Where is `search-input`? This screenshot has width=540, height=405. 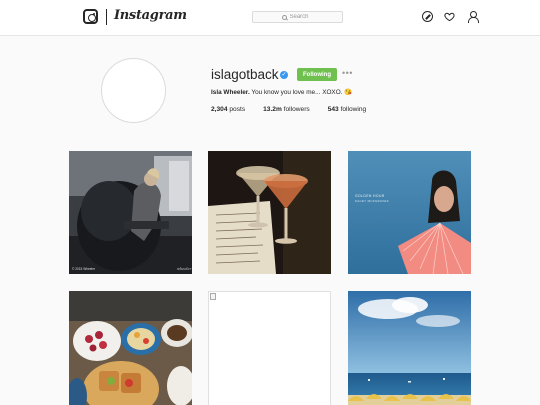
search-input is located at coordinates (301, 17).